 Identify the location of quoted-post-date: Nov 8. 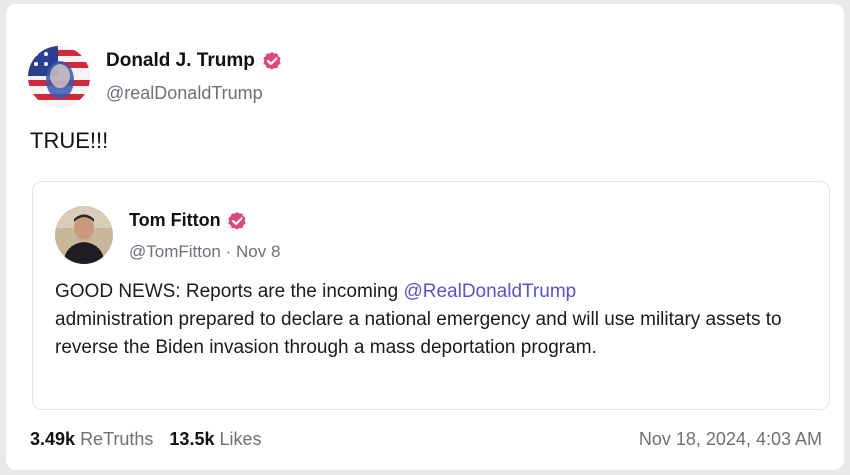
(258, 251).